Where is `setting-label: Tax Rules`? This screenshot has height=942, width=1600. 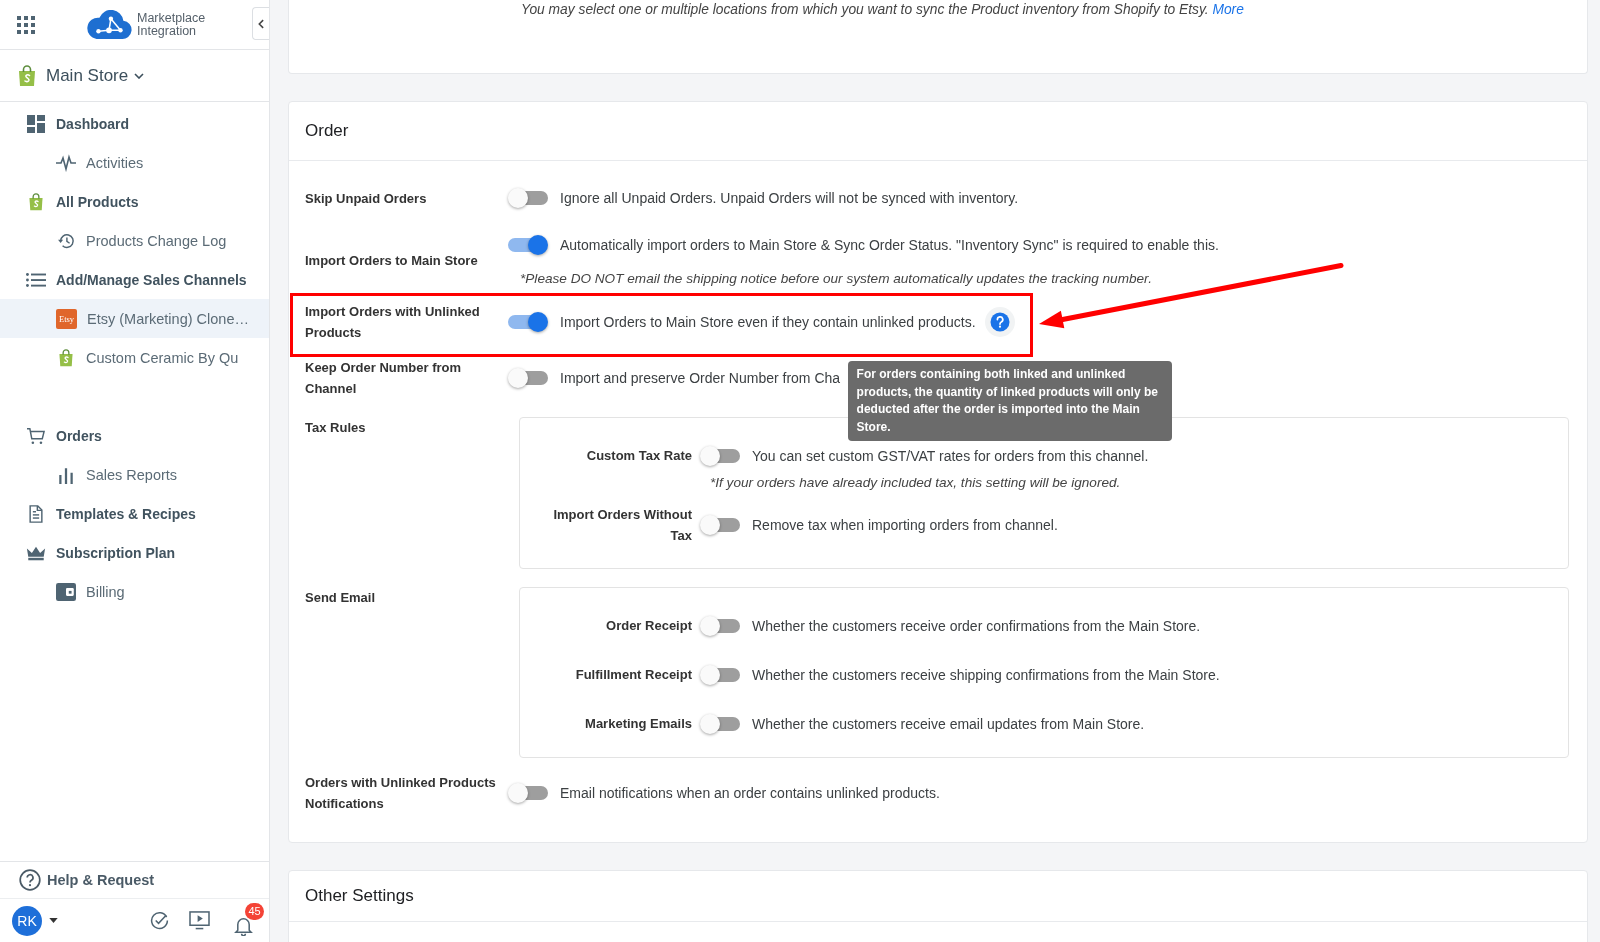
setting-label: Tax Rules is located at coordinates (336, 428).